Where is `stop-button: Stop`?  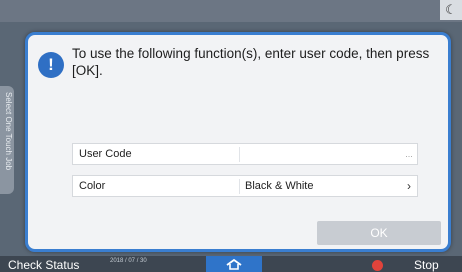
stop-button: Stop is located at coordinates (426, 265).